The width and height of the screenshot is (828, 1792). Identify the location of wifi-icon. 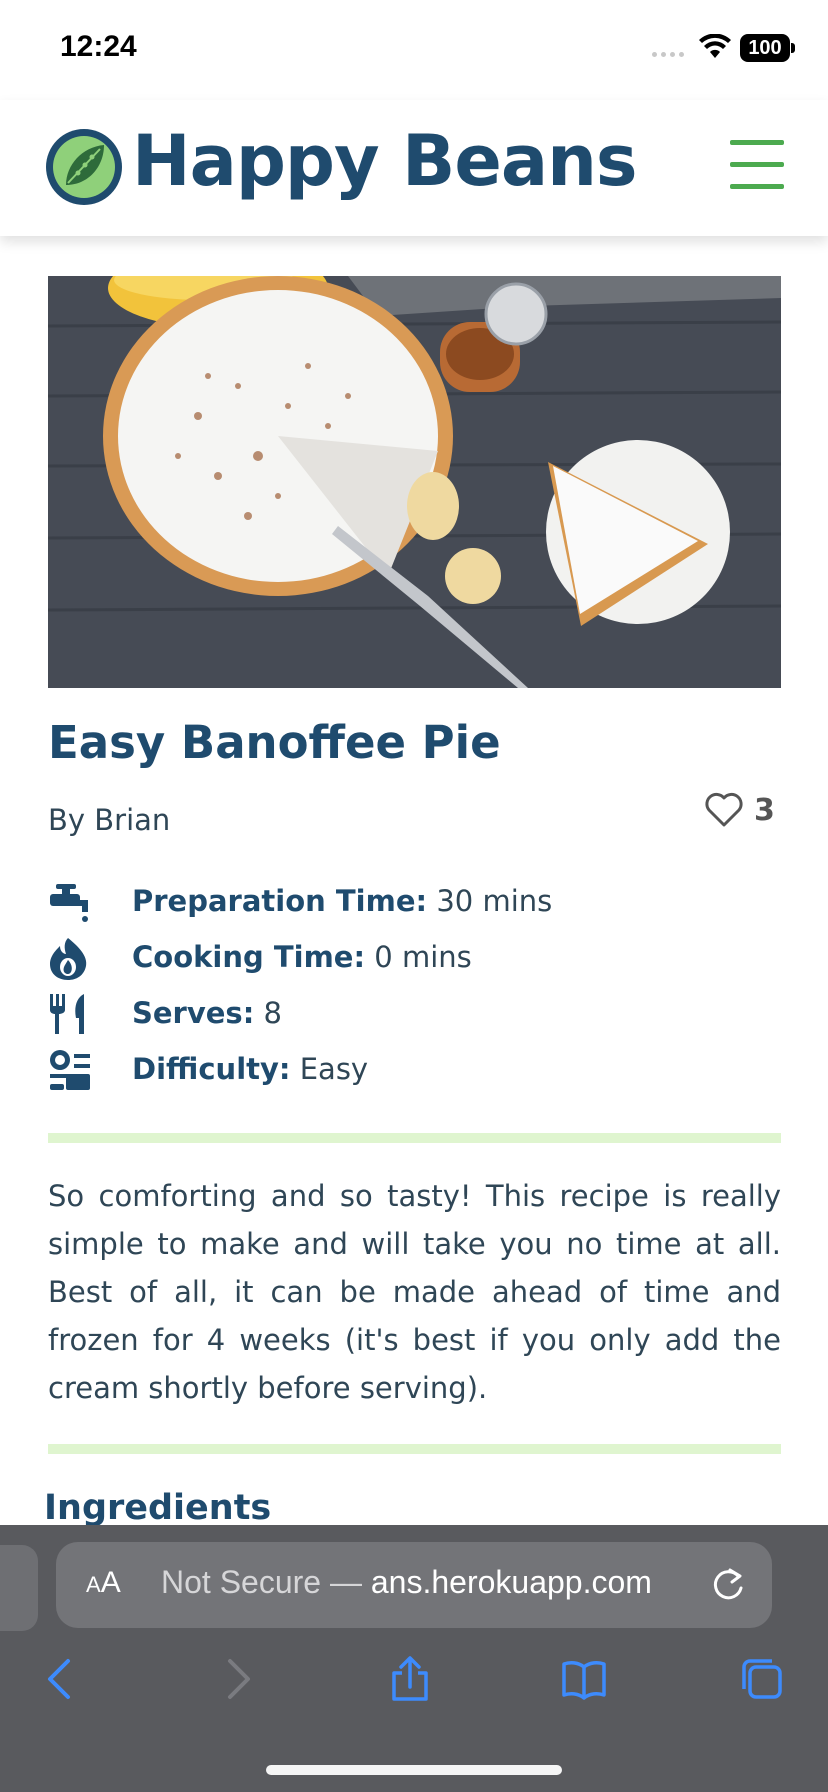
(715, 46).